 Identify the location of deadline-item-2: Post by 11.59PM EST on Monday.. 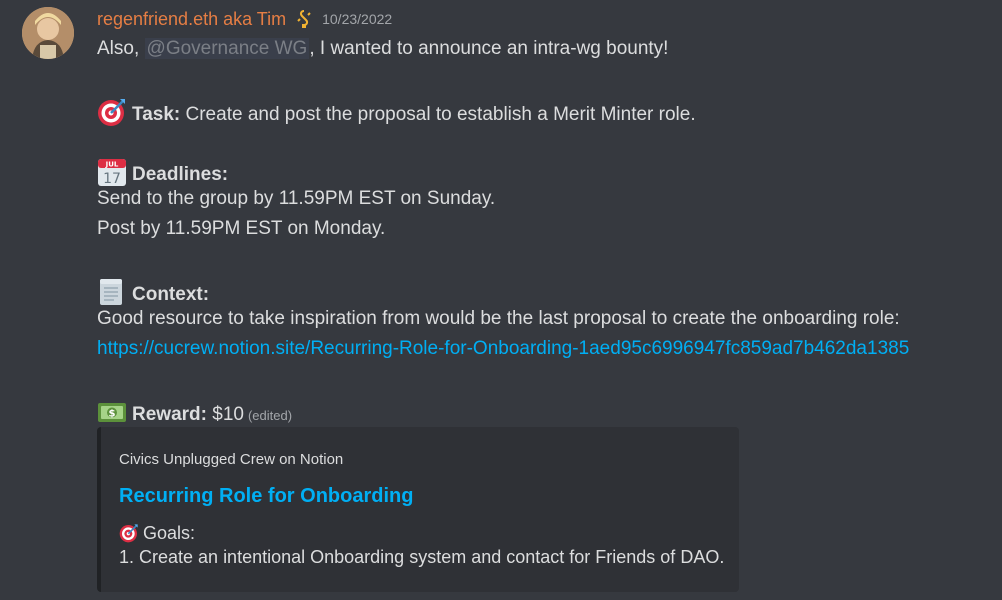
(241, 228).